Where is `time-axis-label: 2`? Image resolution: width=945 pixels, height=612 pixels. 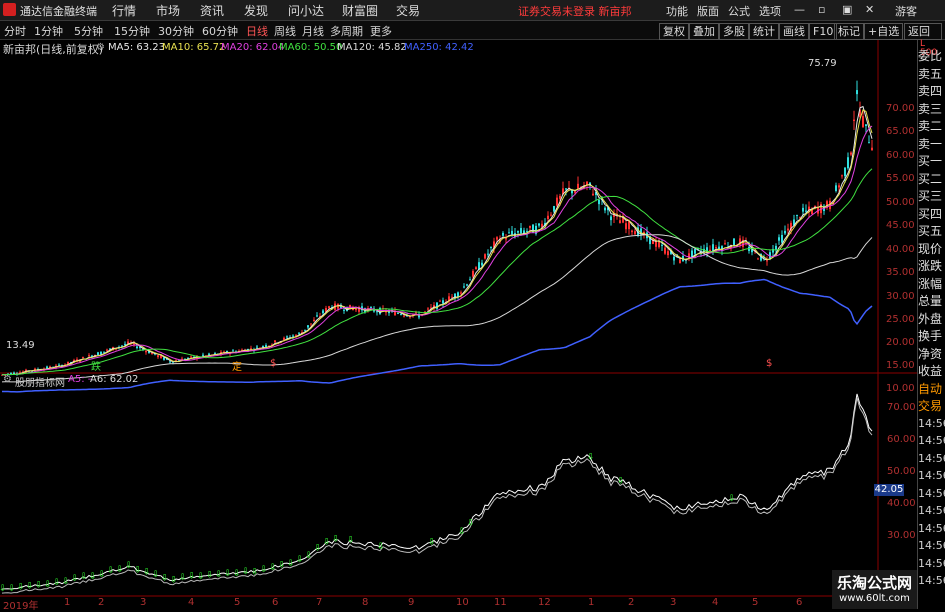
time-axis-label: 2 is located at coordinates (631, 602).